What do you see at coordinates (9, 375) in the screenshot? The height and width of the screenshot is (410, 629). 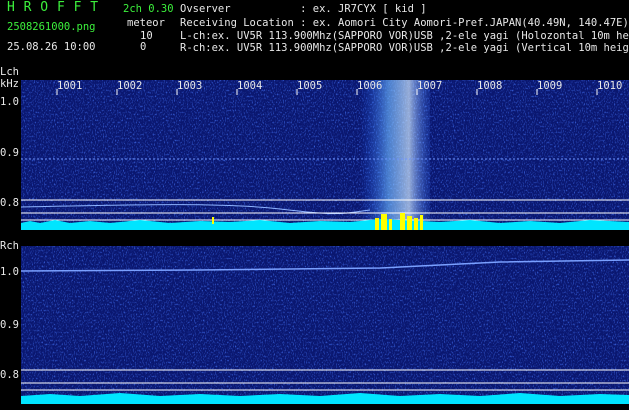 I see `rch-freq-tick-3: 0.8` at bounding box center [9, 375].